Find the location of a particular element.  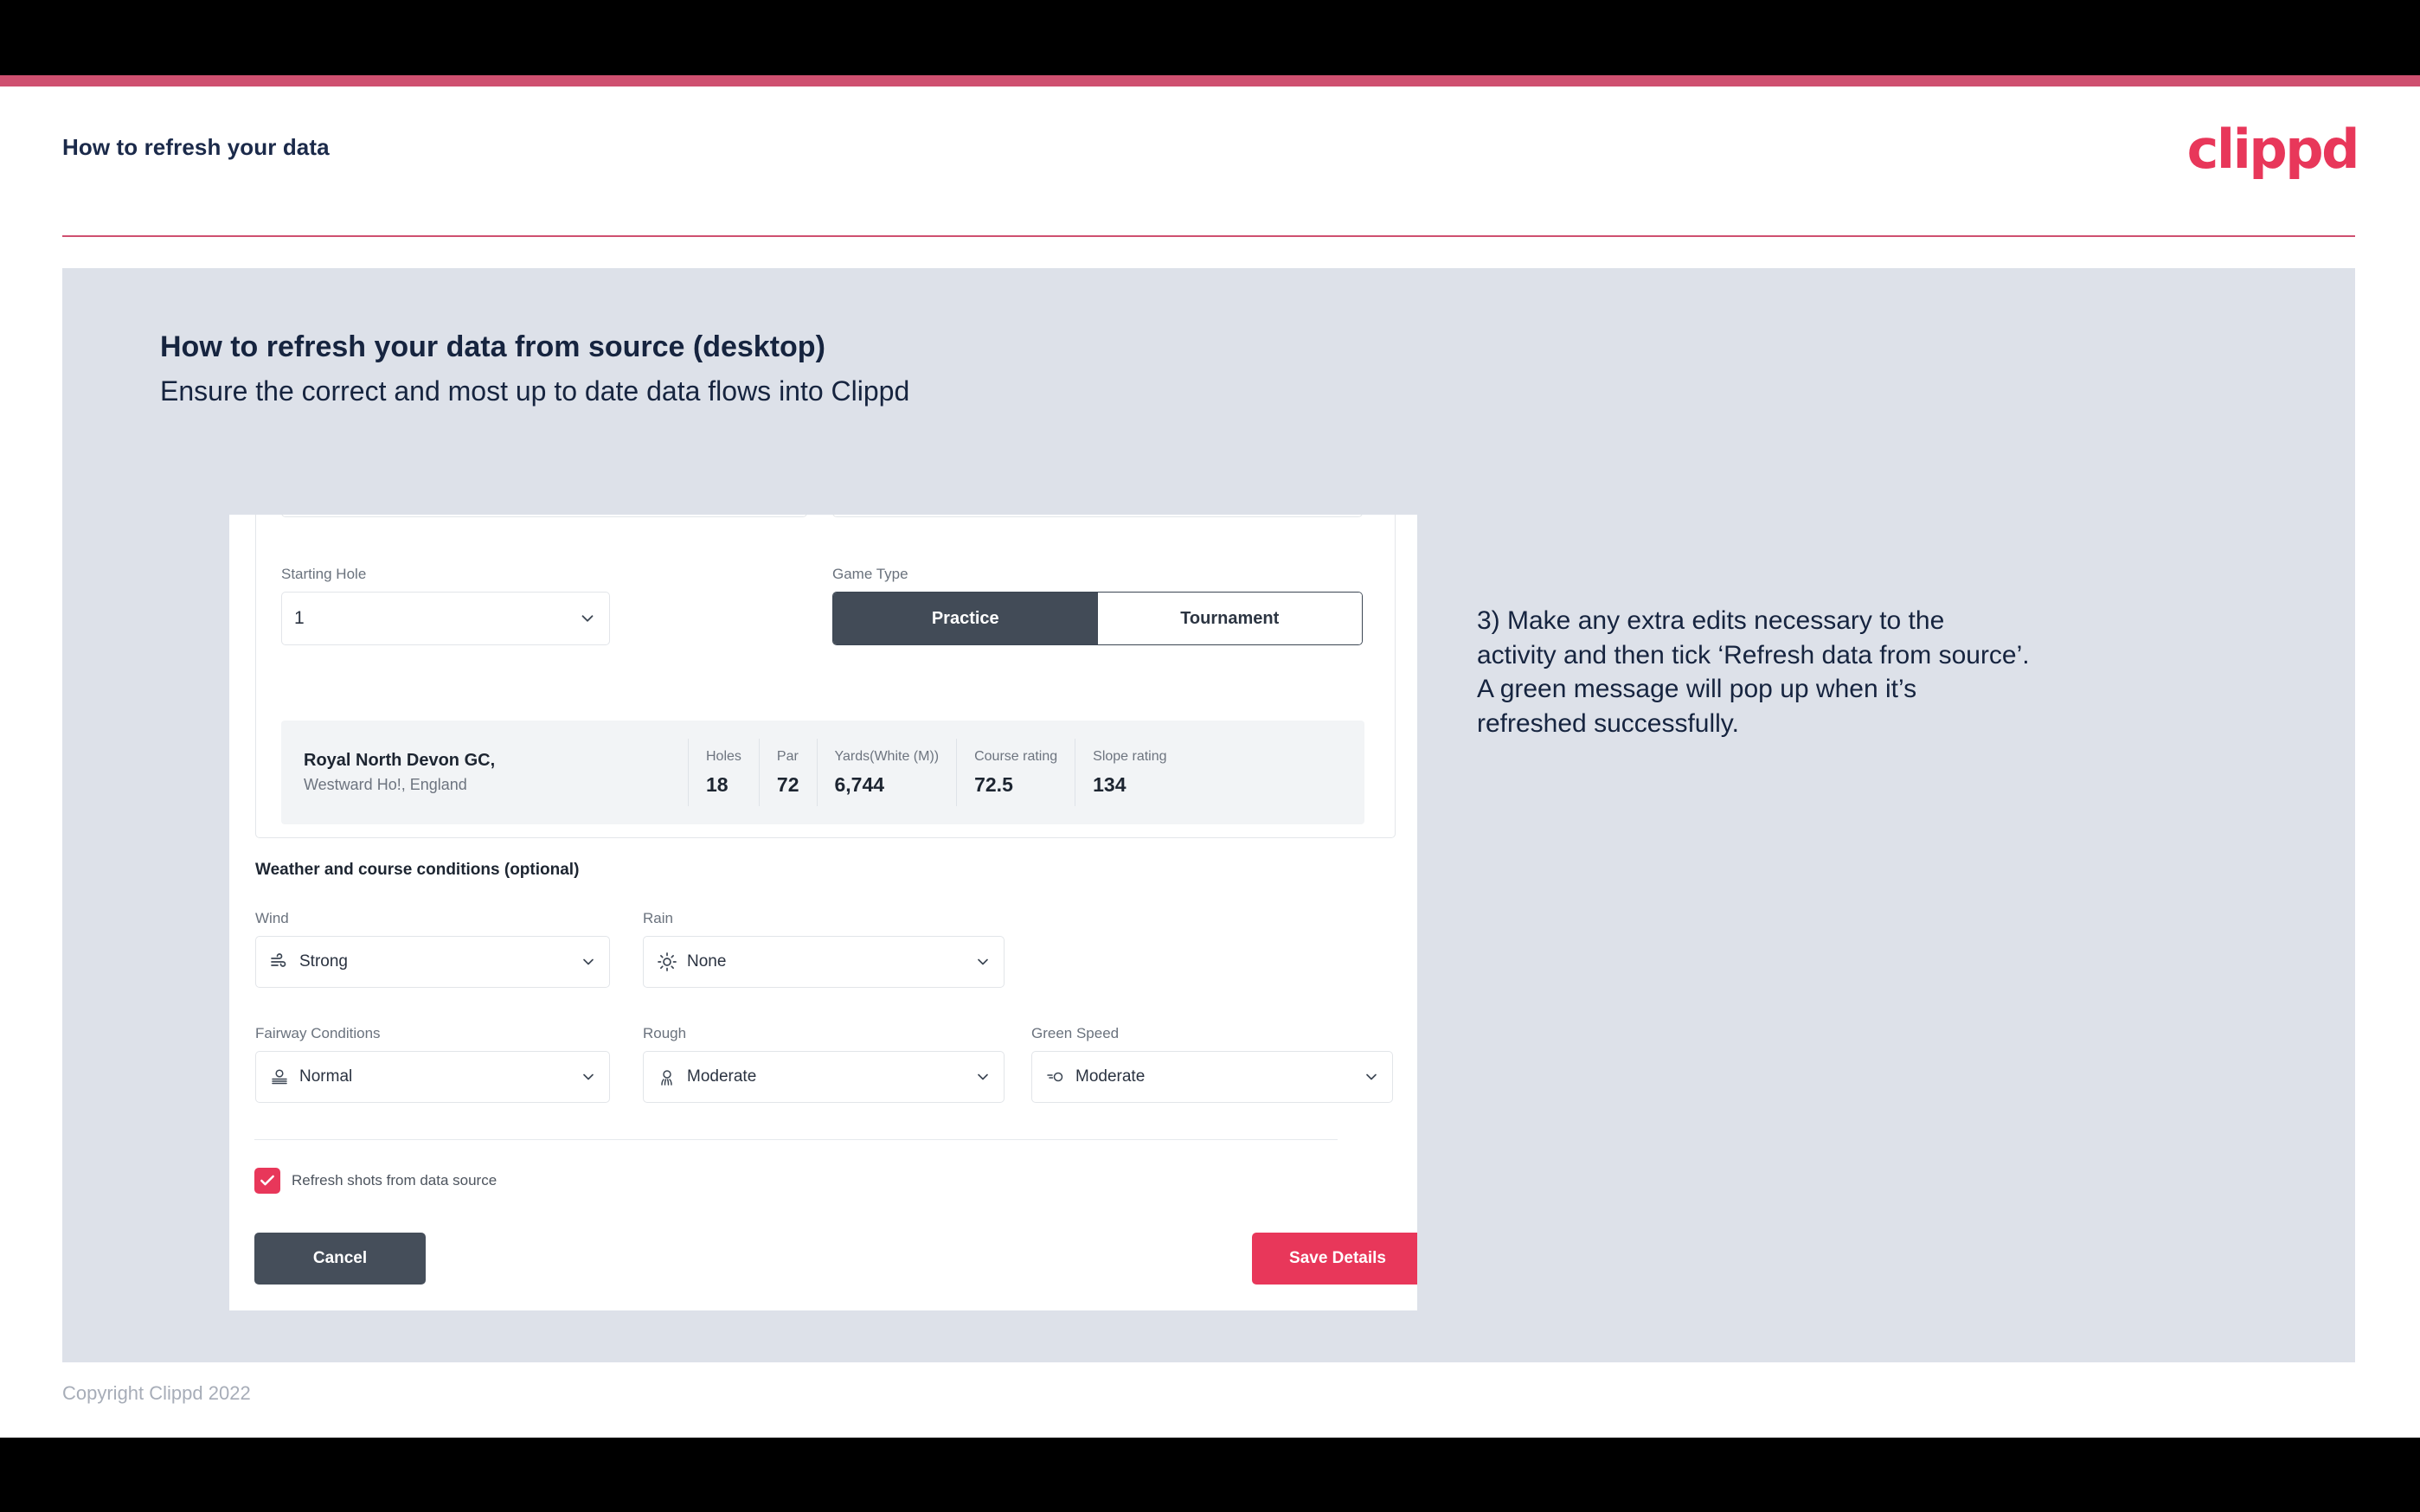

rough-value: Moderate is located at coordinates (722, 1076).